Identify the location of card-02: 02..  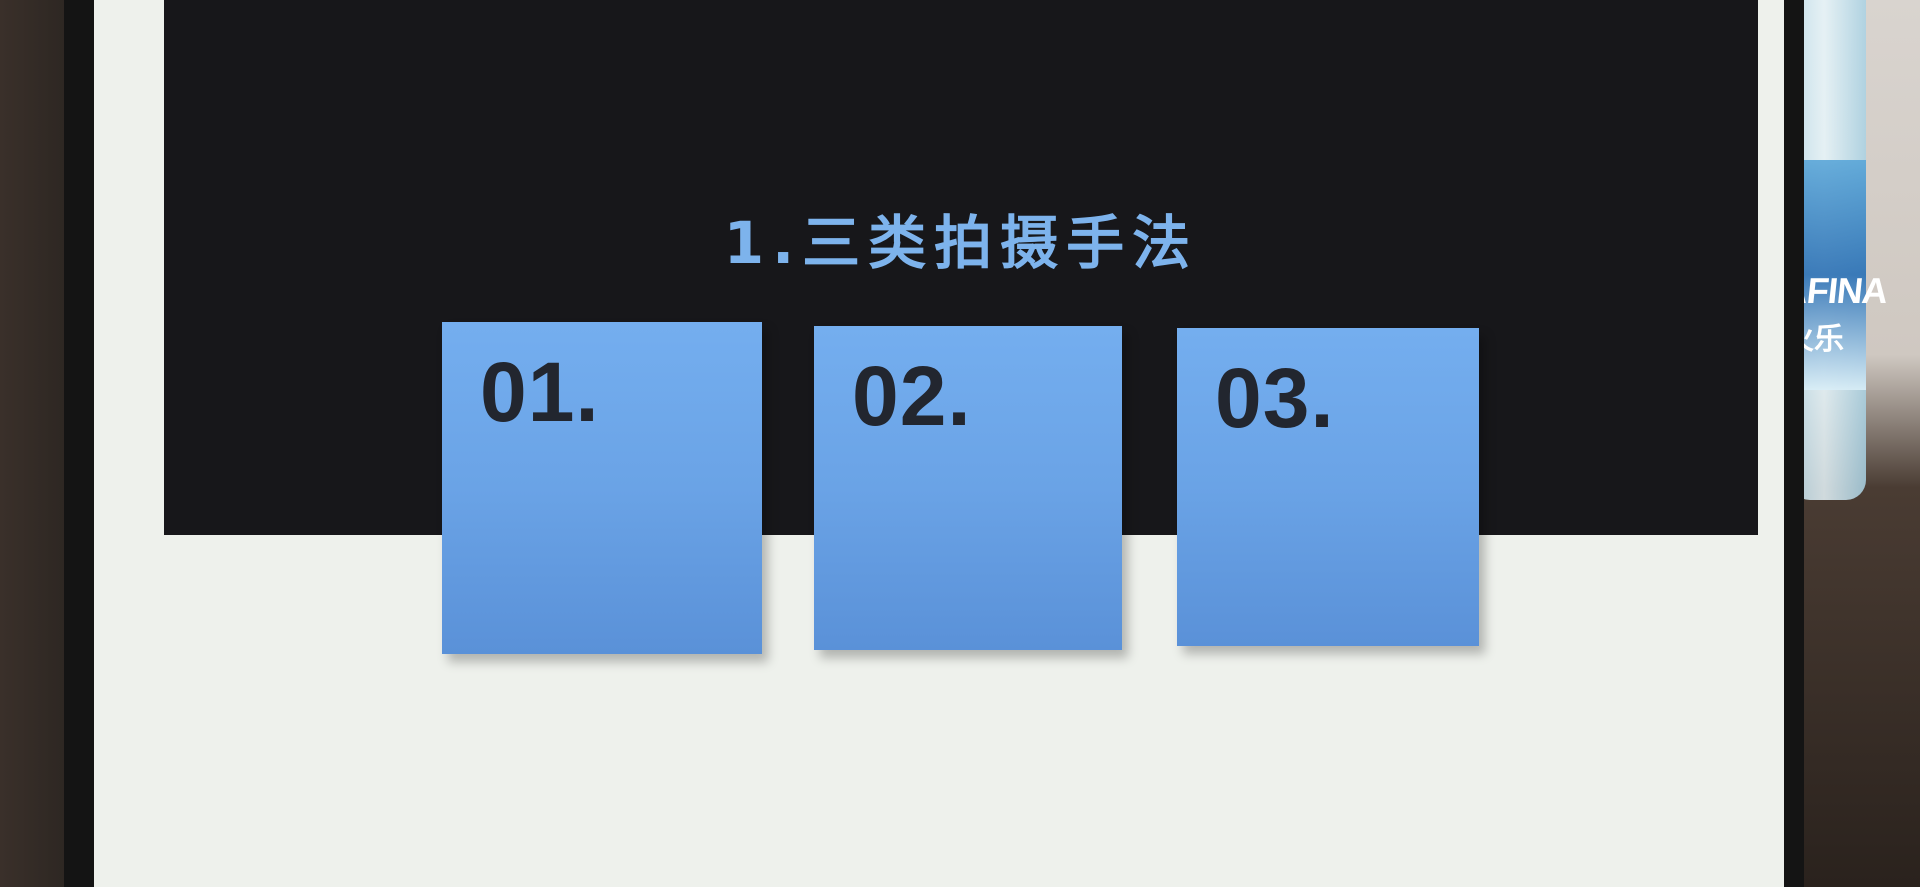
(968, 488).